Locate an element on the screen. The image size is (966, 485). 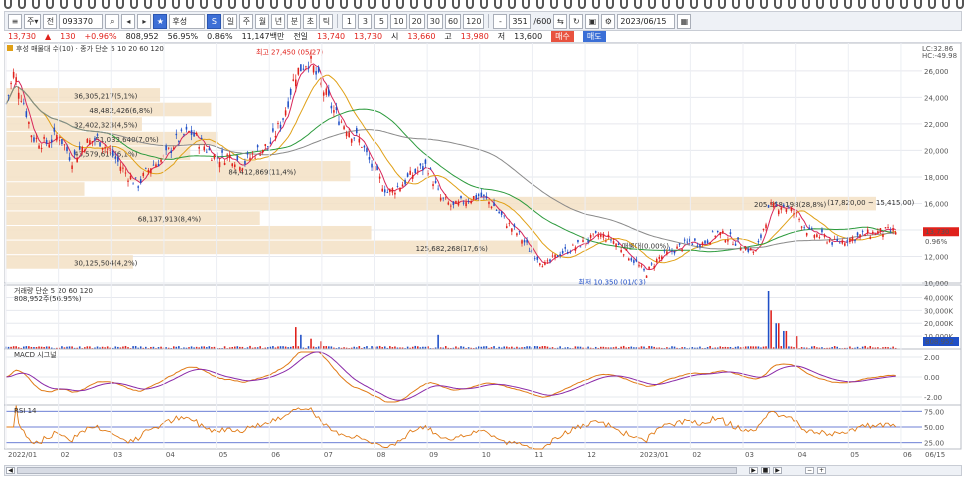
settings-icon: ⚙ is located at coordinates (608, 21).